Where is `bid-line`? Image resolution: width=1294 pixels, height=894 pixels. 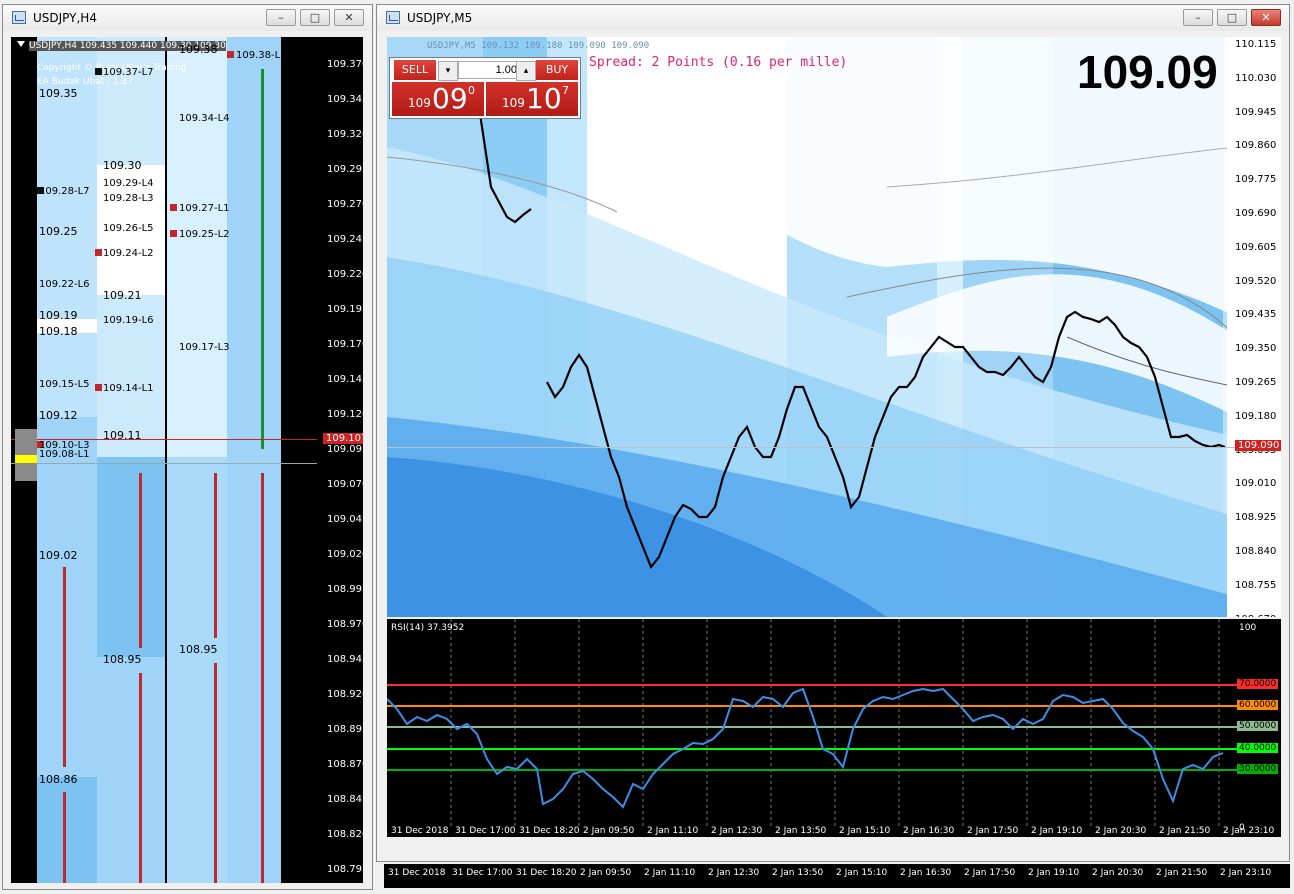 bid-line is located at coordinates (167, 463).